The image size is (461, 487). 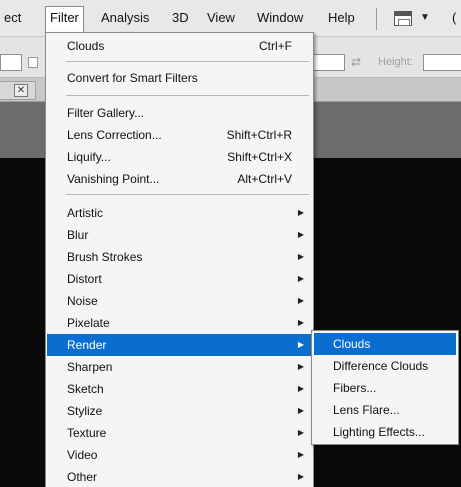 I want to click on menu-item-shortcut: Alt+Ctrl+V, so click(x=264, y=179).